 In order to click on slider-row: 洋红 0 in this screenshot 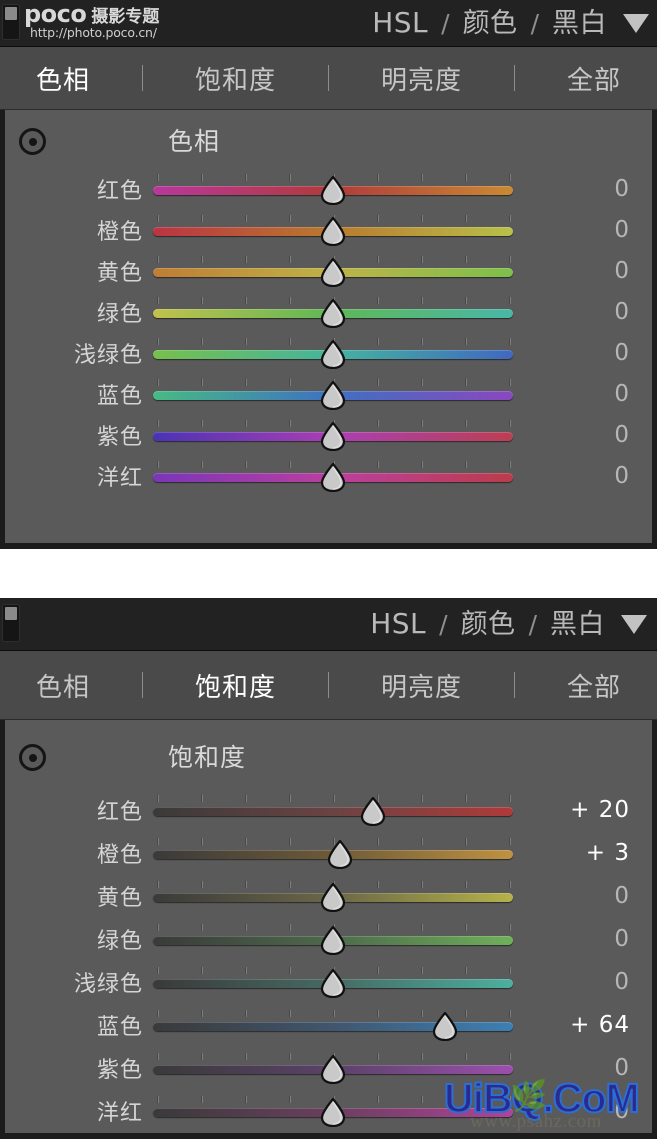, I will do `click(328, 475)`.